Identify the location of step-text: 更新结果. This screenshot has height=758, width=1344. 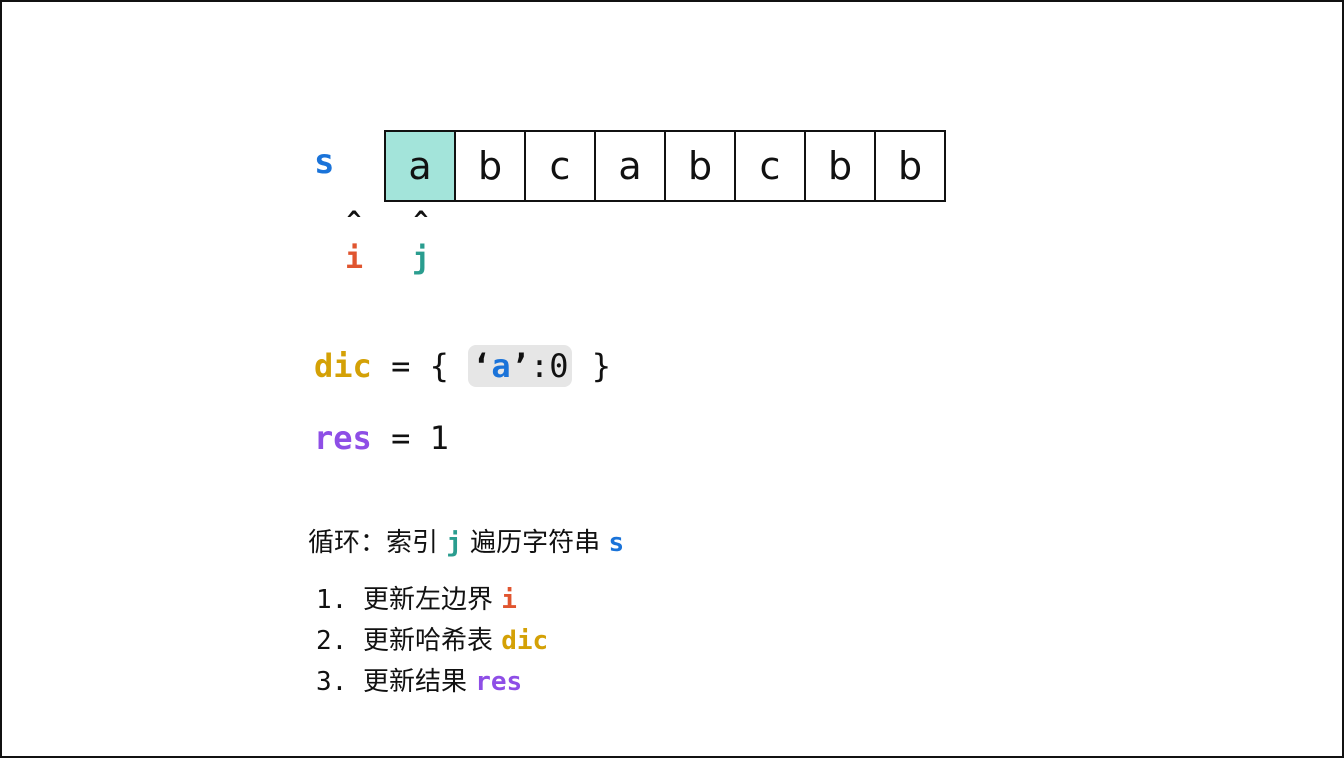
(419, 682).